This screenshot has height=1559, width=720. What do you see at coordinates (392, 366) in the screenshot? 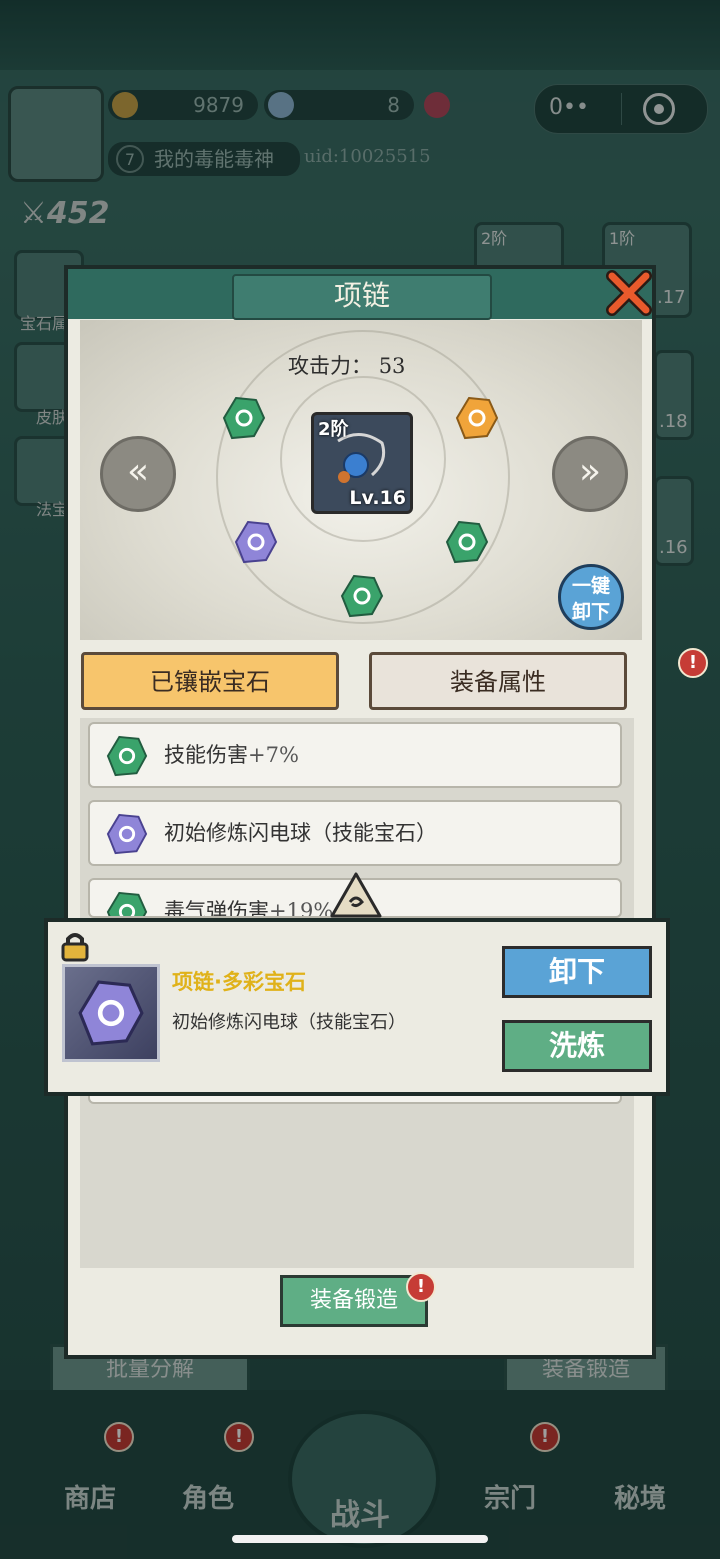
I see `attack-value: 53` at bounding box center [392, 366].